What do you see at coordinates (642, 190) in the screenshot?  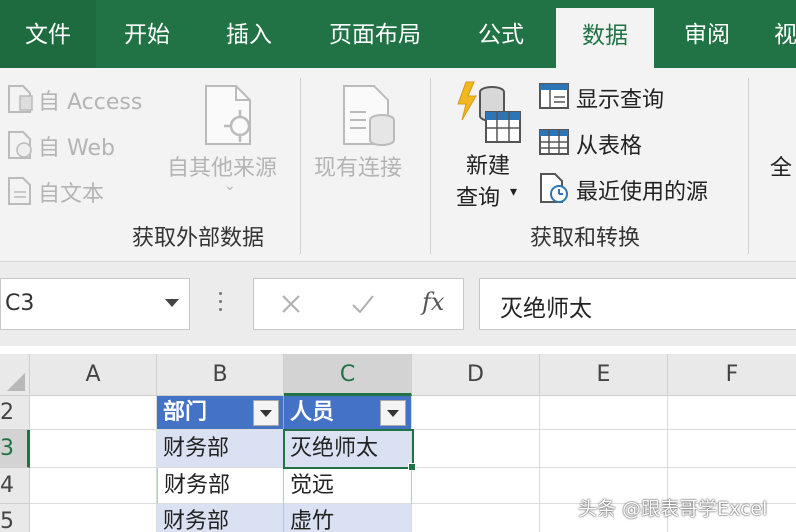 I see `recent-sources-button: 最近使用的源` at bounding box center [642, 190].